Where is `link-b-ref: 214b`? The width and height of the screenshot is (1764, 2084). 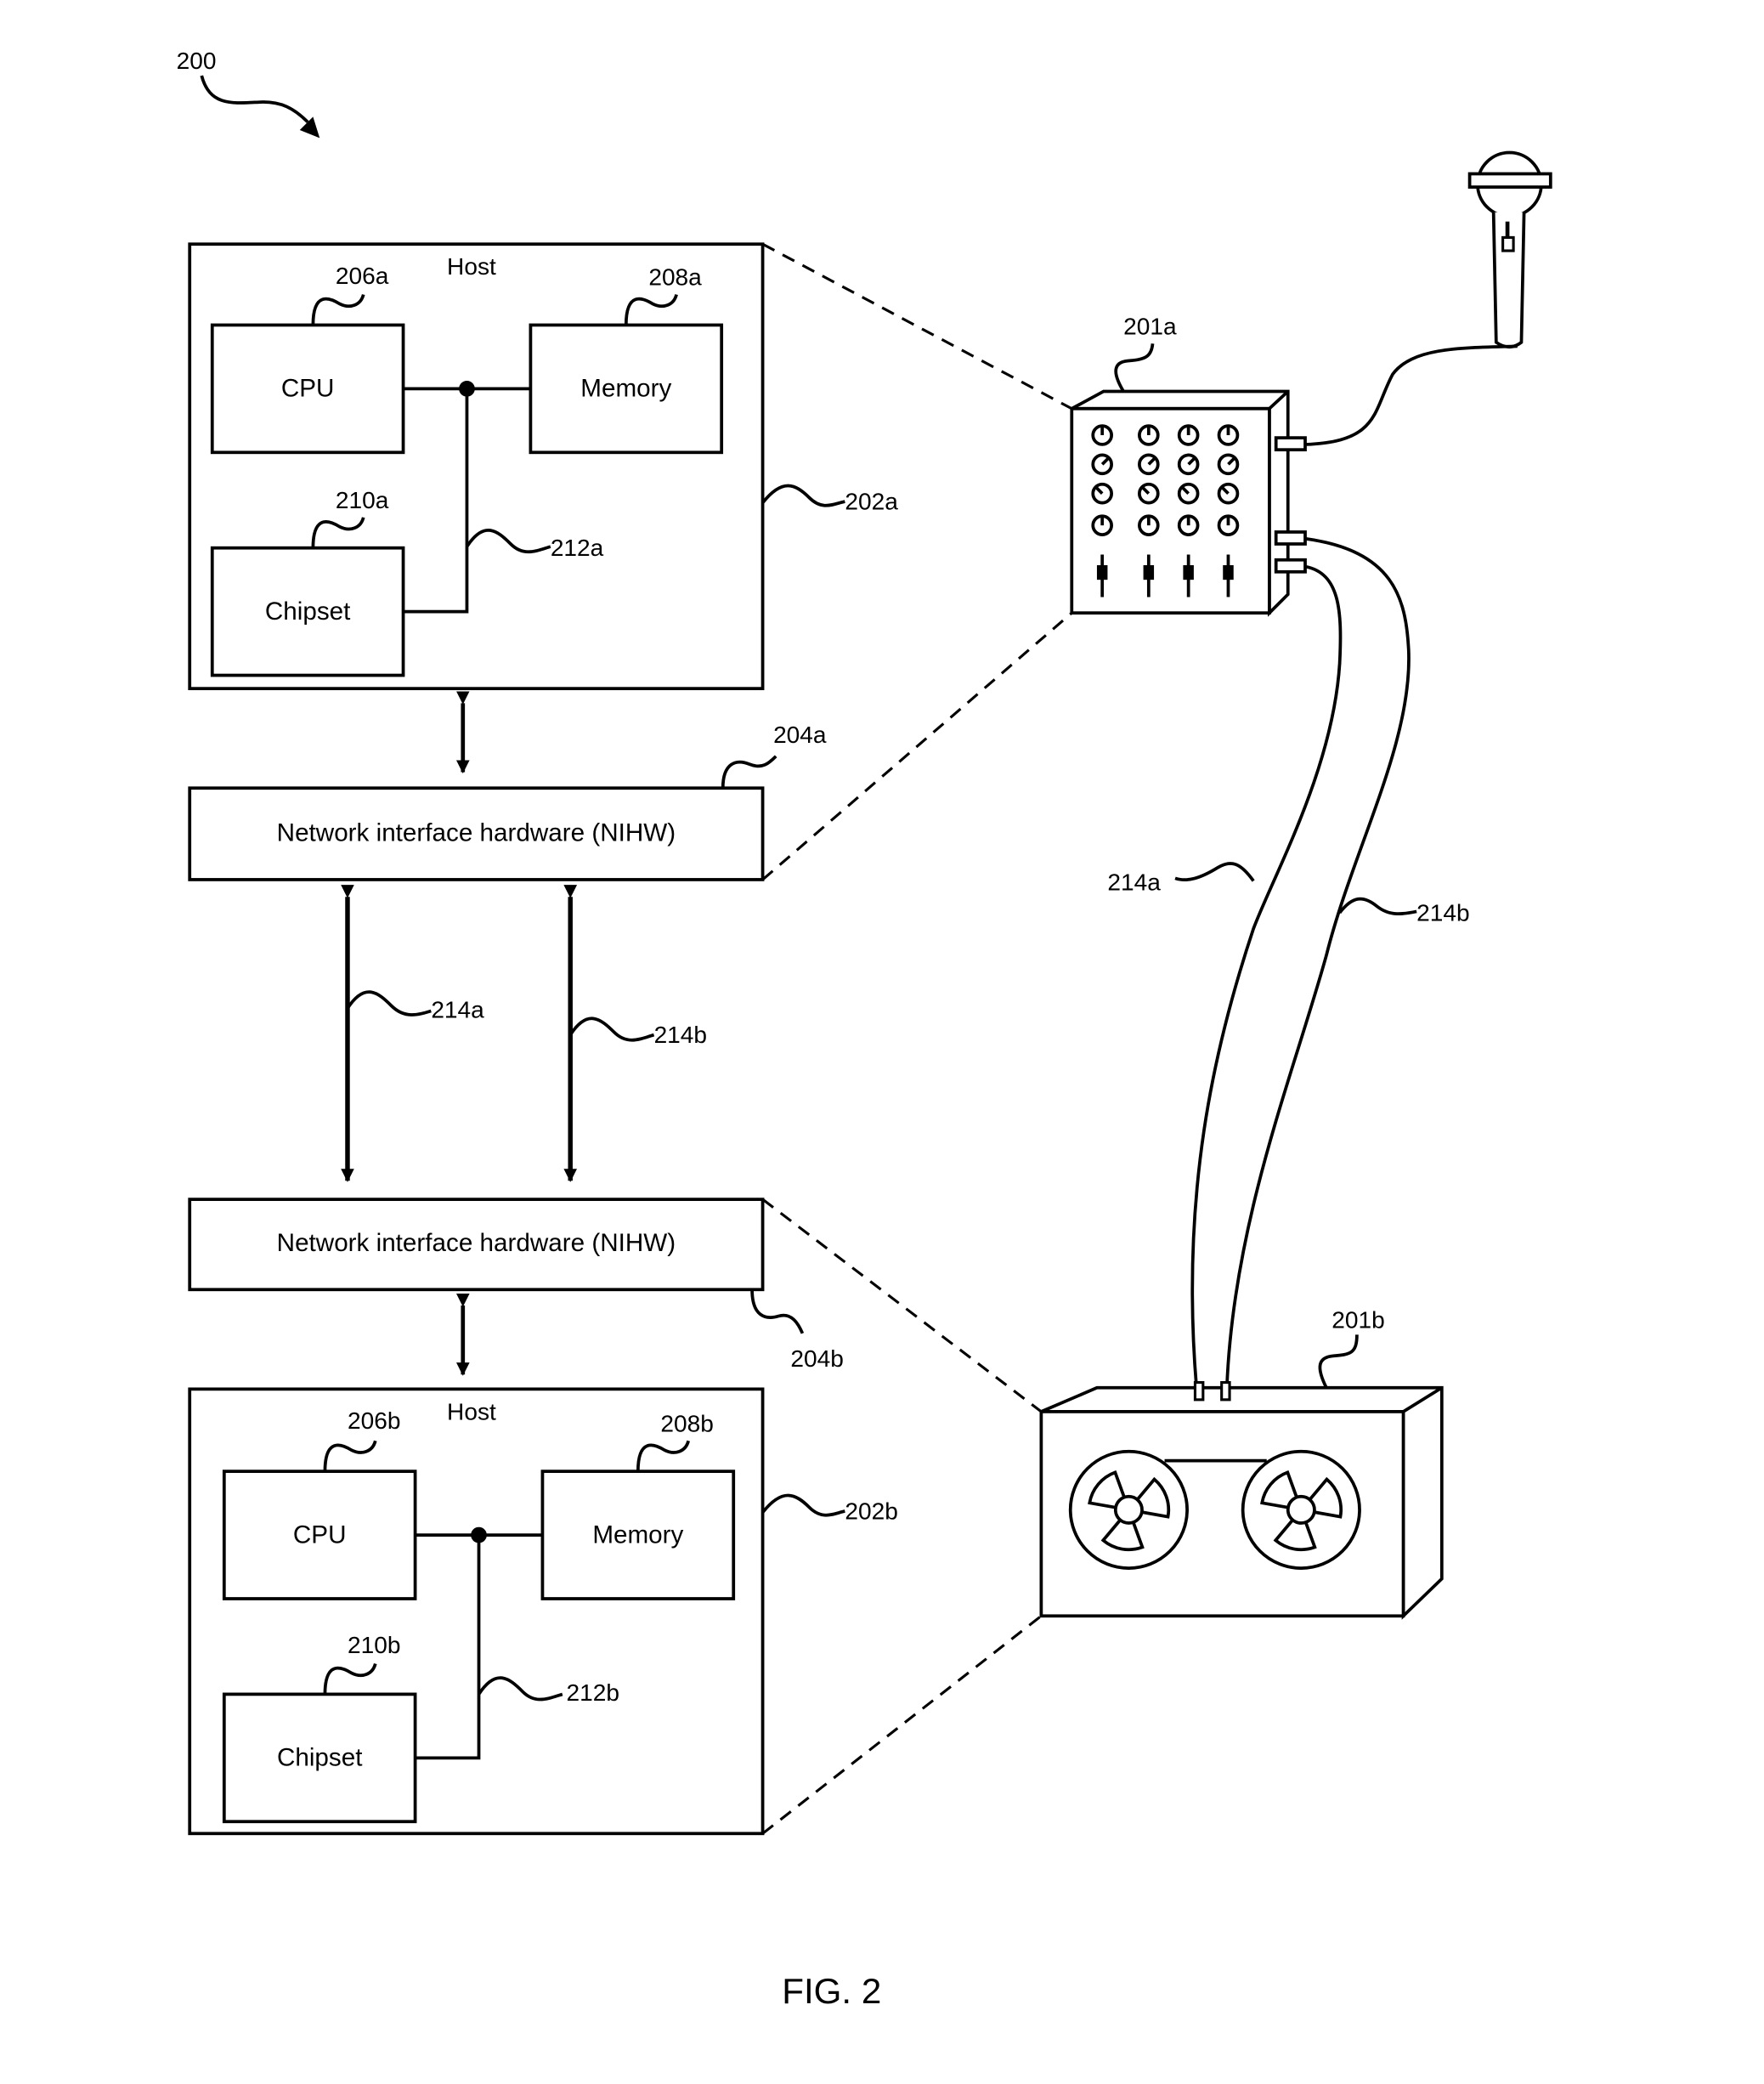 link-b-ref: 214b is located at coordinates (680, 1035).